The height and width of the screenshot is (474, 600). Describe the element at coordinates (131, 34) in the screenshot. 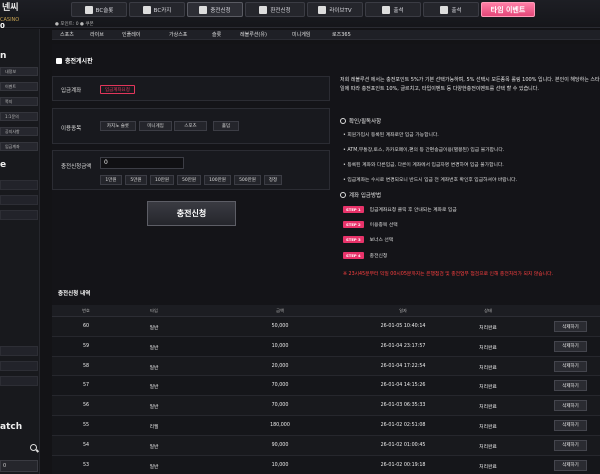

I see `category-tab: 인플레이` at that location.